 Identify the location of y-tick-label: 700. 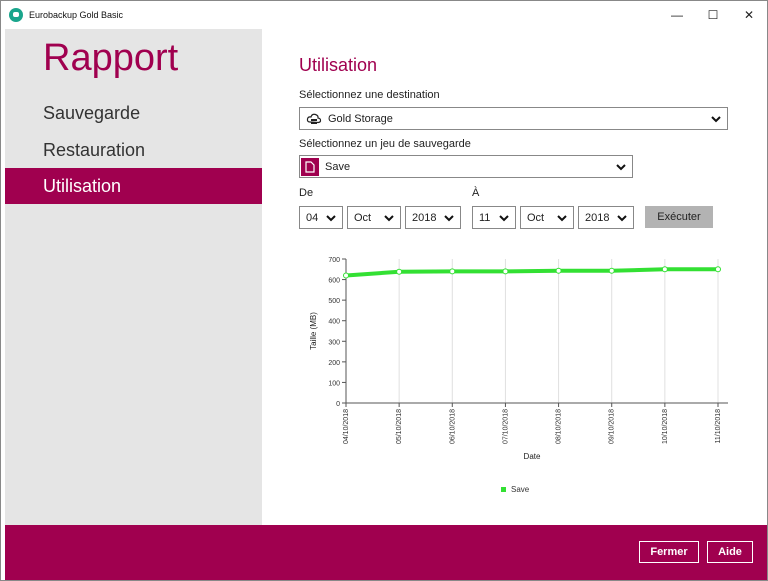
(334, 260).